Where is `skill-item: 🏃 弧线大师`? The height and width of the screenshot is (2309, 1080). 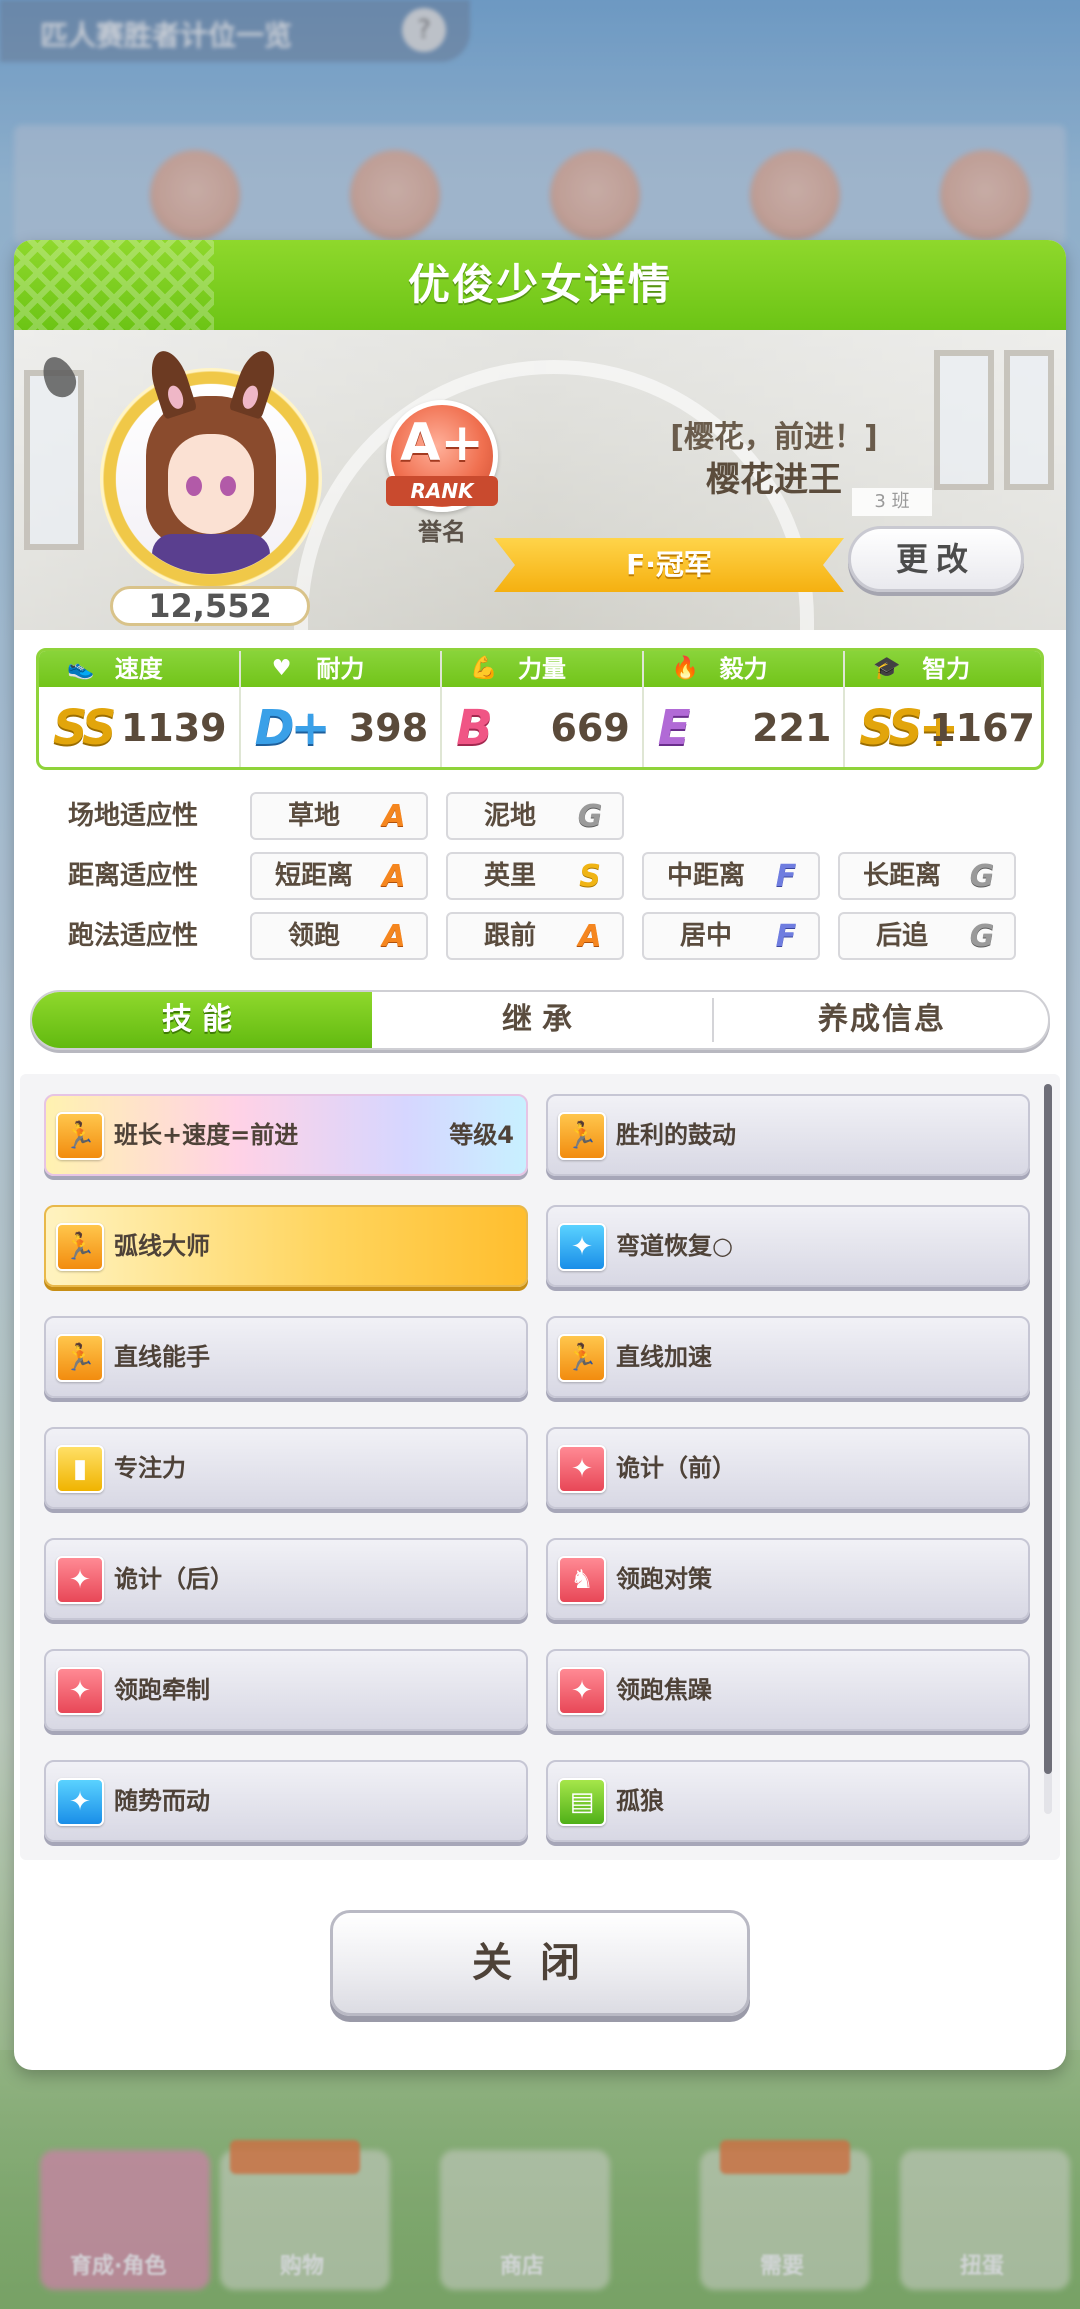
skill-item: 🏃 弧线大师 is located at coordinates (286, 1246).